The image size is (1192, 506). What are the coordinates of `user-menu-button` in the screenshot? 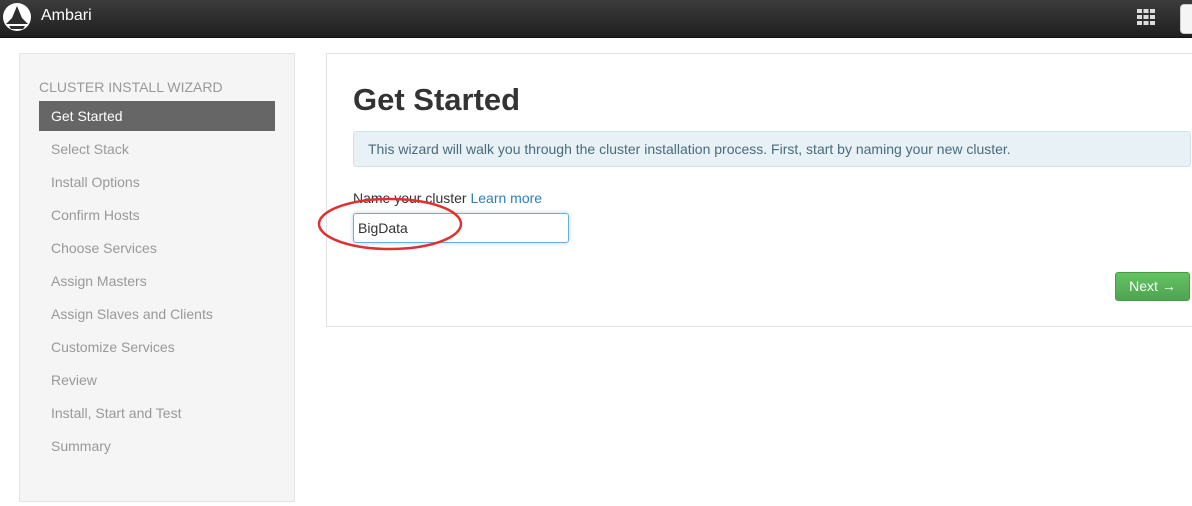 It's located at (1186, 19).